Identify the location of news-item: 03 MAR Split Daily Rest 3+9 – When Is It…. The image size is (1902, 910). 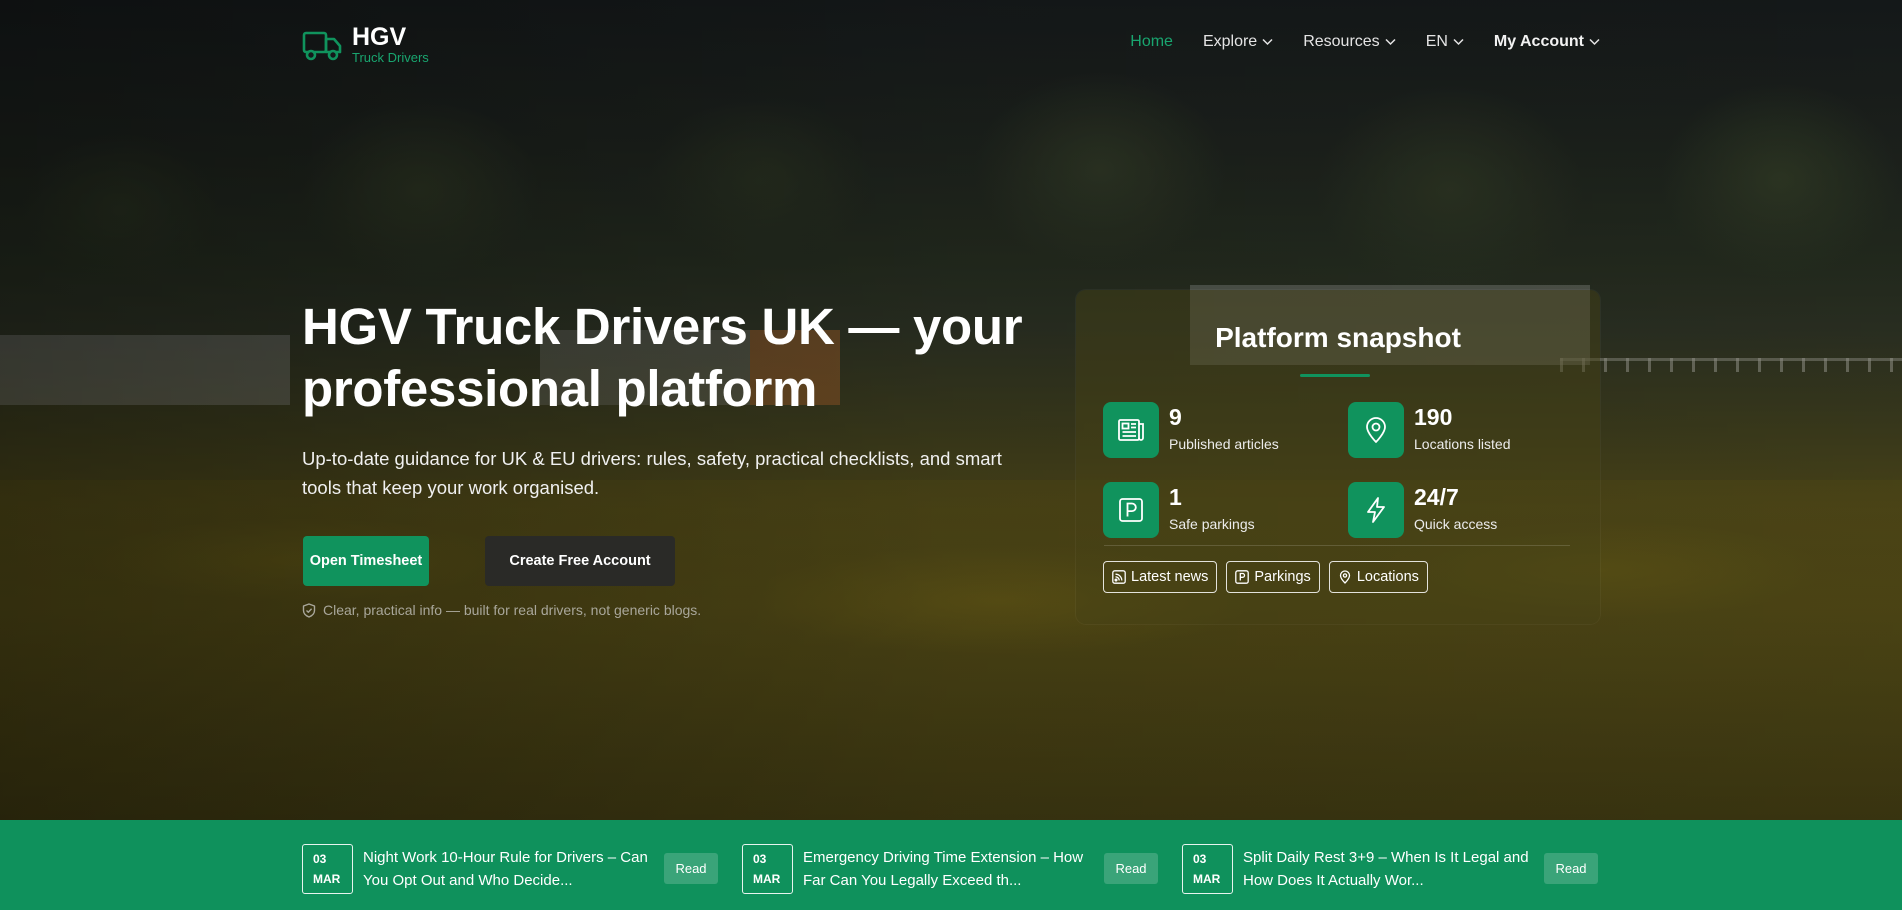
(1404, 870).